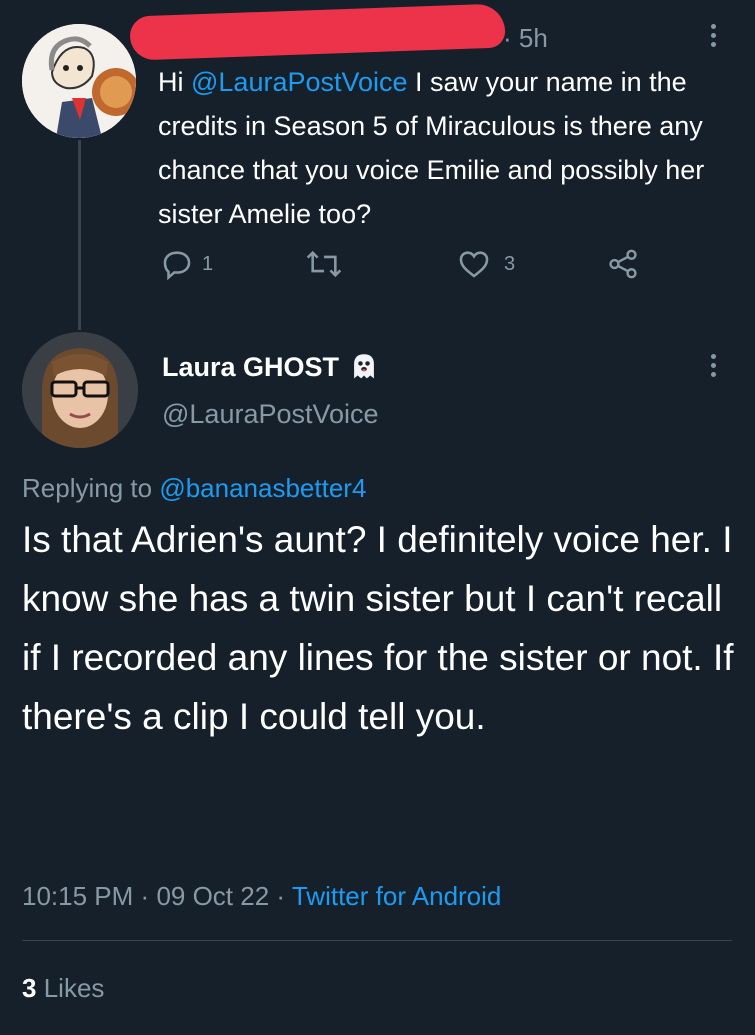 The image size is (755, 1035). I want to click on reply-author-handle: @LauraPostVoice, so click(270, 414).